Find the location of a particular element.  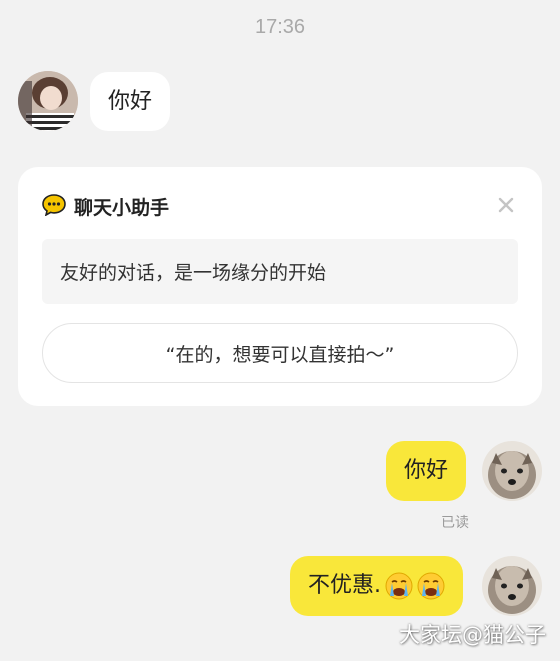

assistant-intro-text: 友好的对话，是一场缘分的开始 is located at coordinates (280, 271).